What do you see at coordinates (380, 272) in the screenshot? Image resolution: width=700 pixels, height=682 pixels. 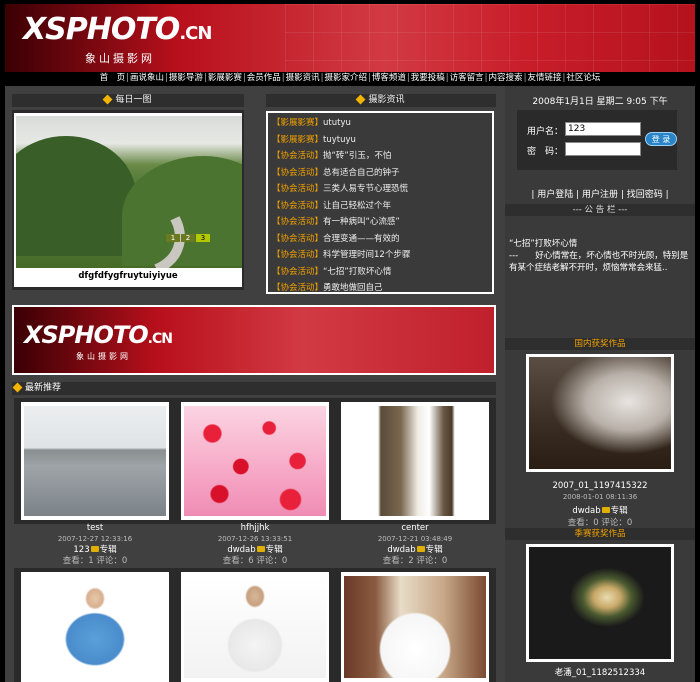 I see `news-item: 【协会活动】“七招”打败坏心情` at bounding box center [380, 272].